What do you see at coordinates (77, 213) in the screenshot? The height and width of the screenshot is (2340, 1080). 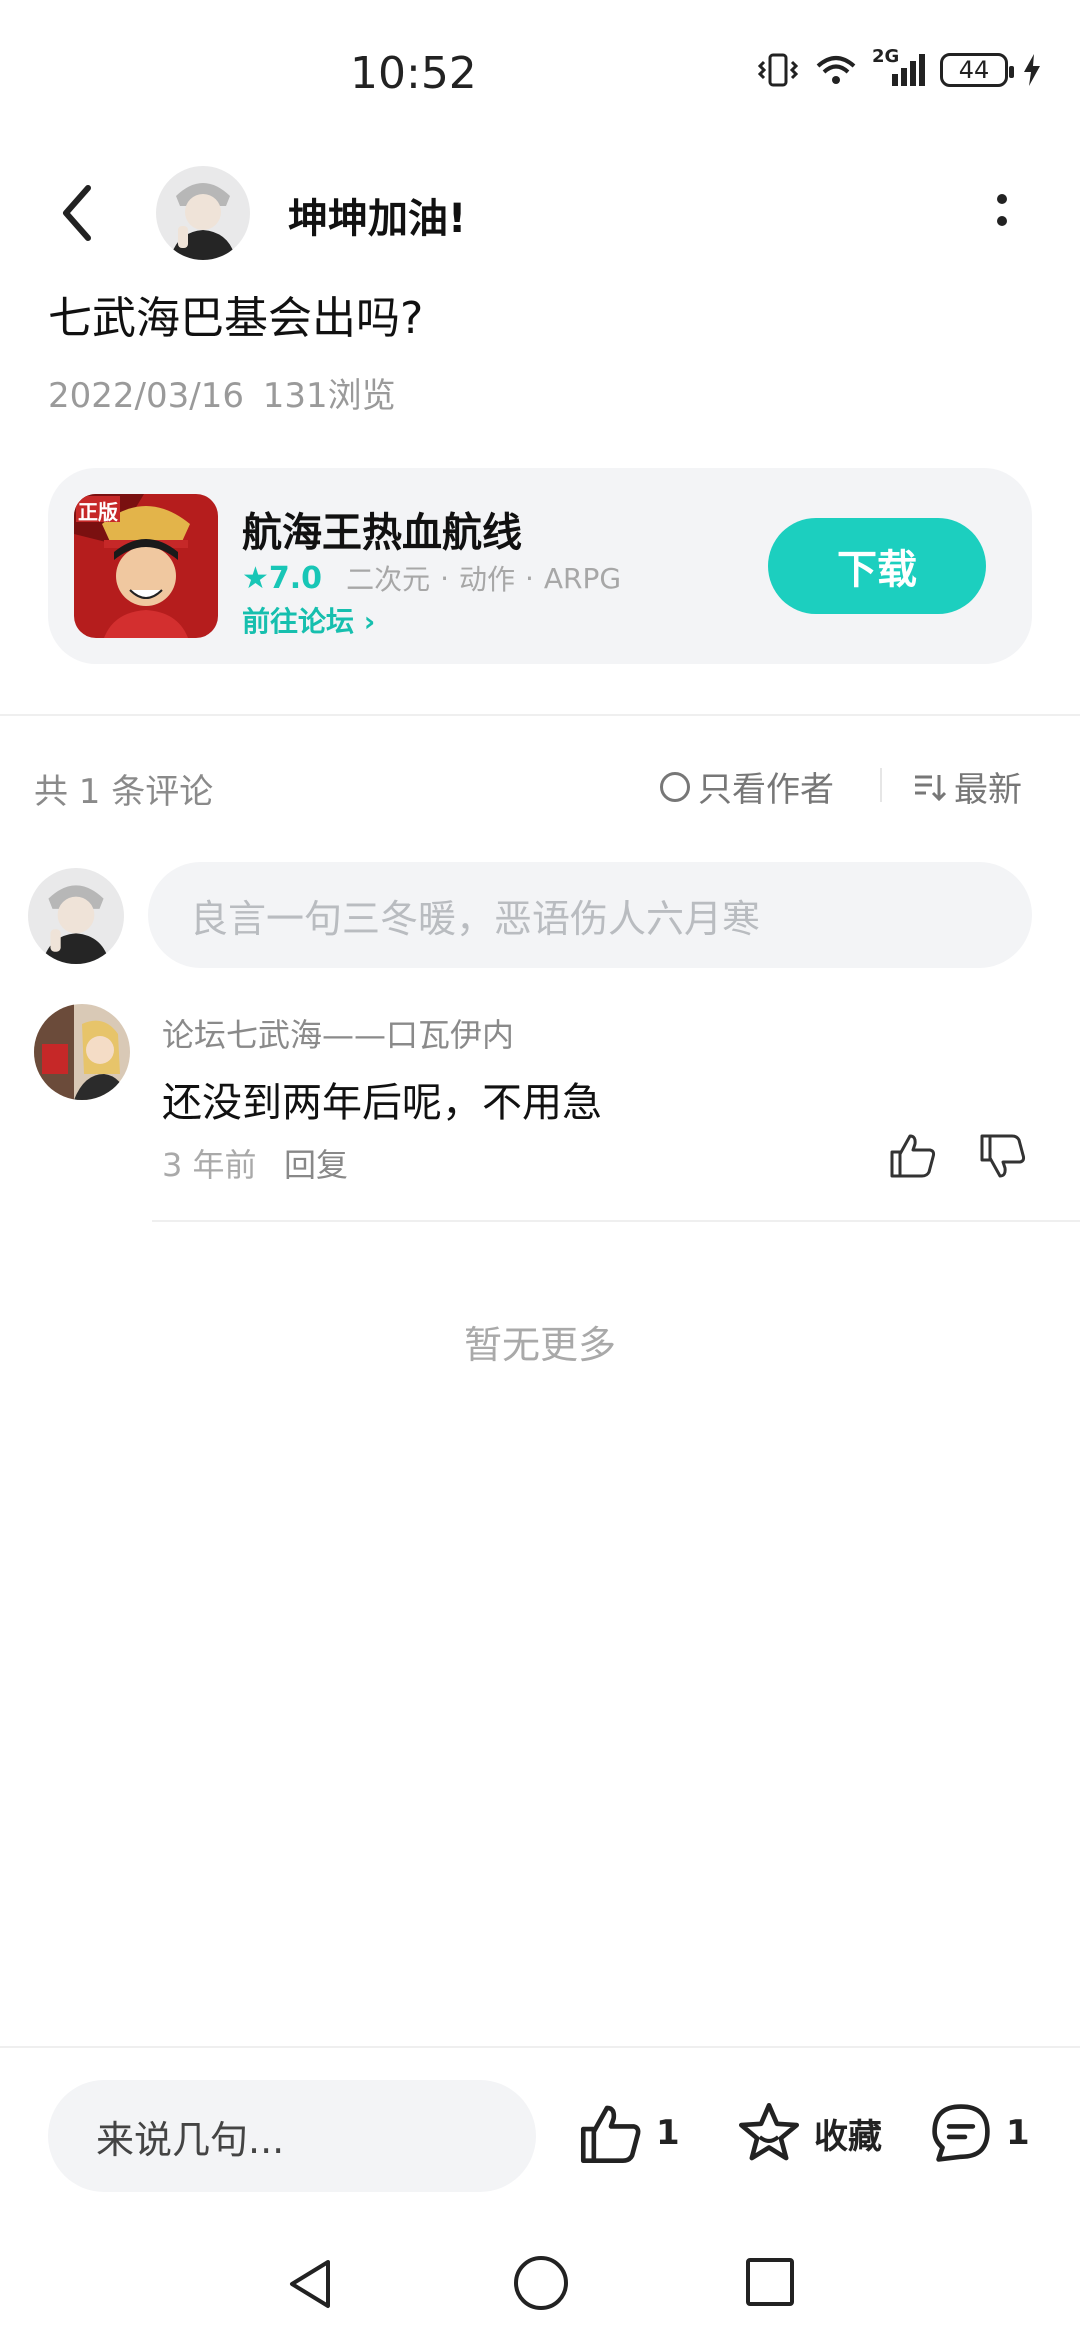 I see `back-icon` at bounding box center [77, 213].